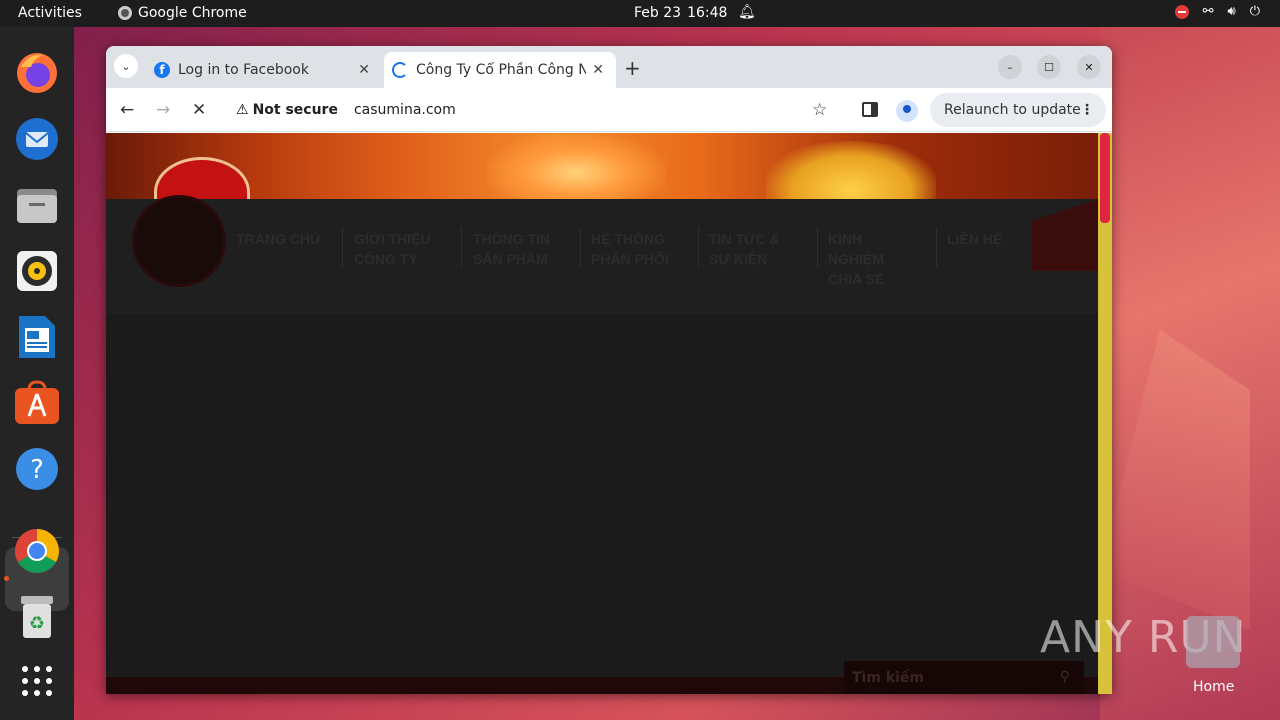 This screenshot has width=1280, height=720. I want to click on bookmark-star-icon: ☆, so click(819, 110).